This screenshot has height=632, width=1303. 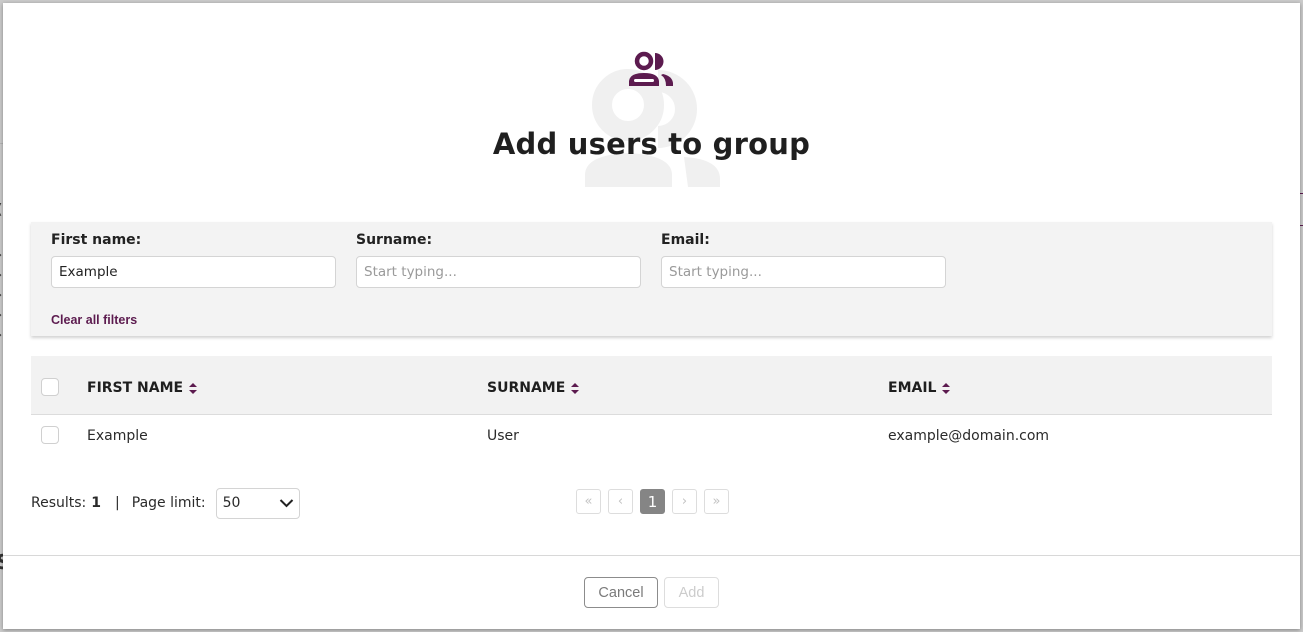 What do you see at coordinates (685, 240) in the screenshot?
I see `email-label: Email:` at bounding box center [685, 240].